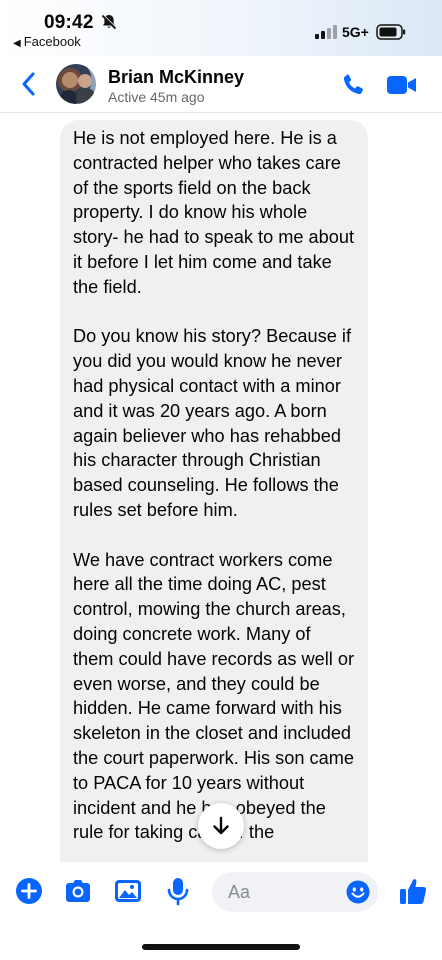 The height and width of the screenshot is (960, 442). I want to click on bell-muted-icon, so click(109, 22).